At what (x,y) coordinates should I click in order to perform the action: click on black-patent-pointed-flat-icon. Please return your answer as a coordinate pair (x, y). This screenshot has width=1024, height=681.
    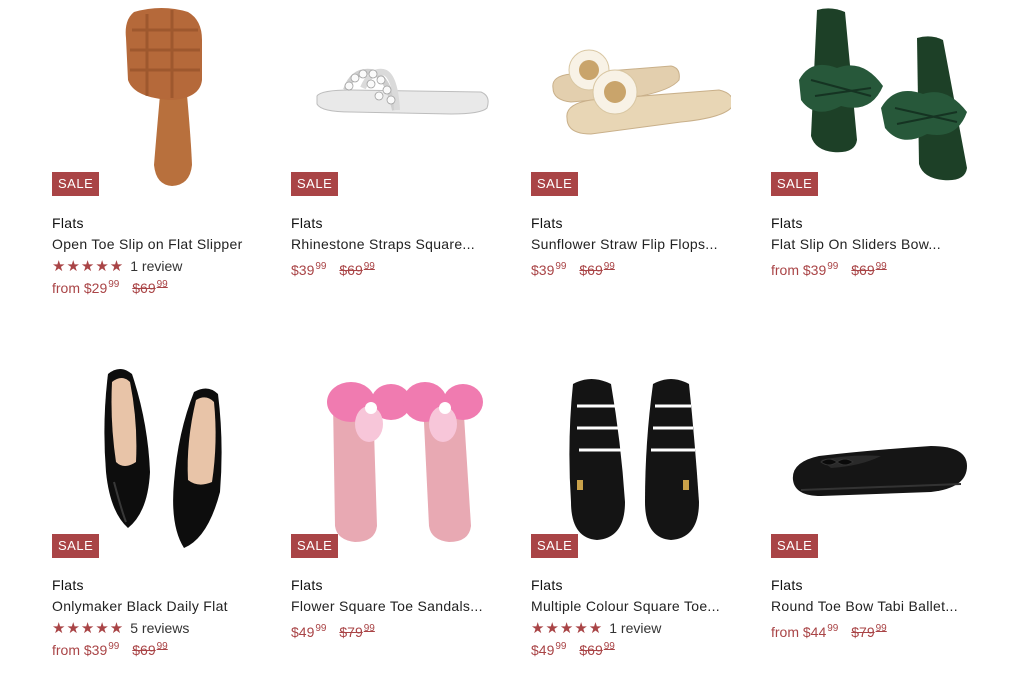
    Looking at the image, I should click on (163, 458).